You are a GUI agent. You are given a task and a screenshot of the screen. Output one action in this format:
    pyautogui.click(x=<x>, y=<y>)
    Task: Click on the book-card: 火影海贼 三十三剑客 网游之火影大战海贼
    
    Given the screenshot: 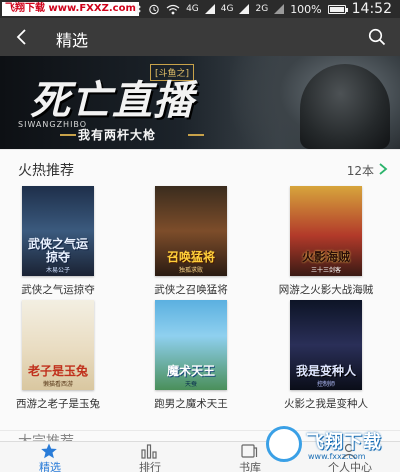 What is the action you would take?
    pyautogui.click(x=326, y=241)
    